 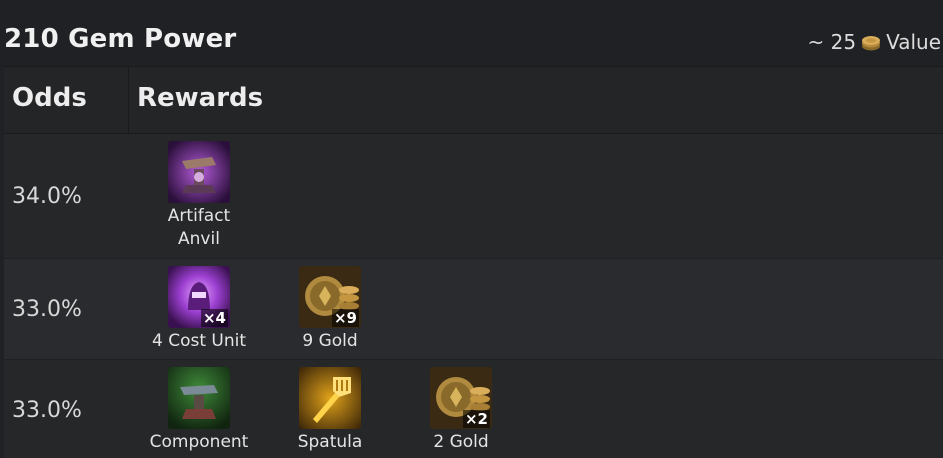 I want to click on reward-item: ×9 9 Gold, so click(x=330, y=309).